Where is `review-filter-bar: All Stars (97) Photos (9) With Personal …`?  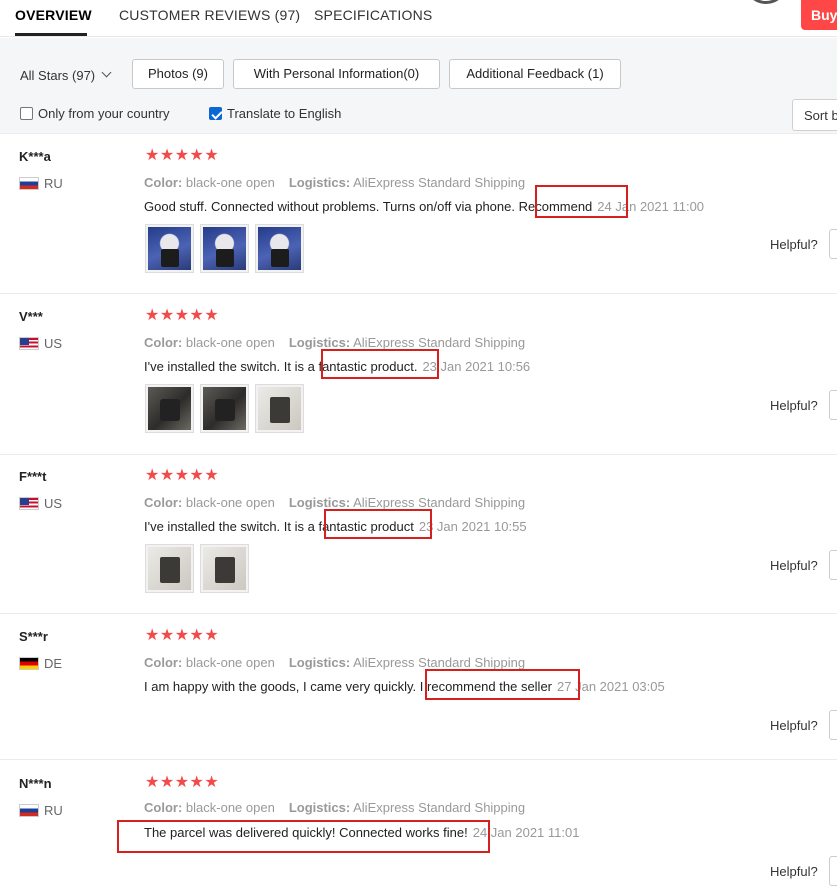 review-filter-bar: All Stars (97) Photos (9) With Personal … is located at coordinates (418, 86).